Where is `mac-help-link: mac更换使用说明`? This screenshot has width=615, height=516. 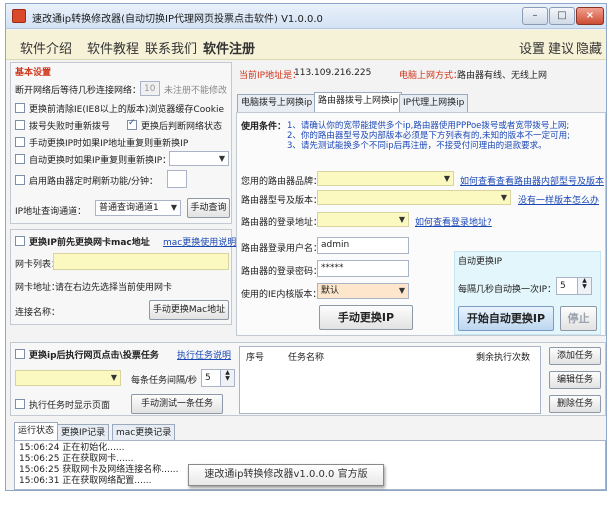 mac-help-link: mac更换使用说明 is located at coordinates (199, 241).